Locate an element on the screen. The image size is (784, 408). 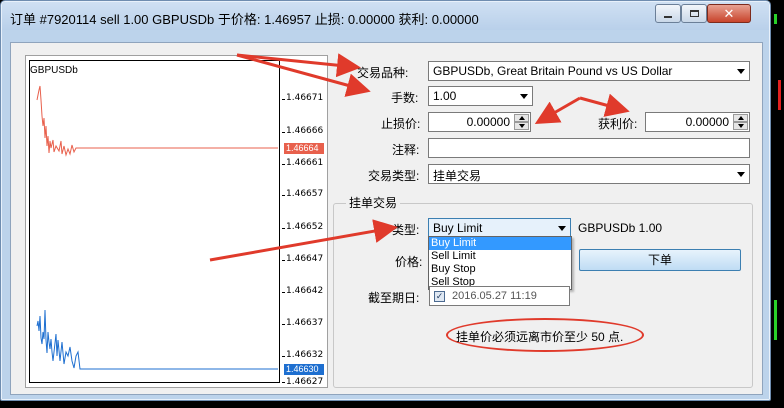
volume-select: 1.00 is located at coordinates (480, 96).